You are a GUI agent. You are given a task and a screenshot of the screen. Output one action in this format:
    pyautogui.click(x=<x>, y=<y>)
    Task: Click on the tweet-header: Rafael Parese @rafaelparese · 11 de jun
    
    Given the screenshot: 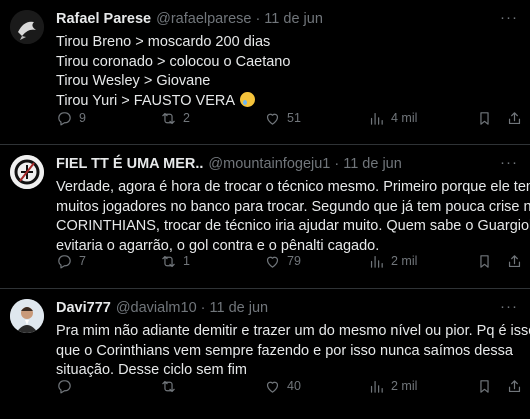 What is the action you would take?
    pyautogui.click(x=288, y=20)
    